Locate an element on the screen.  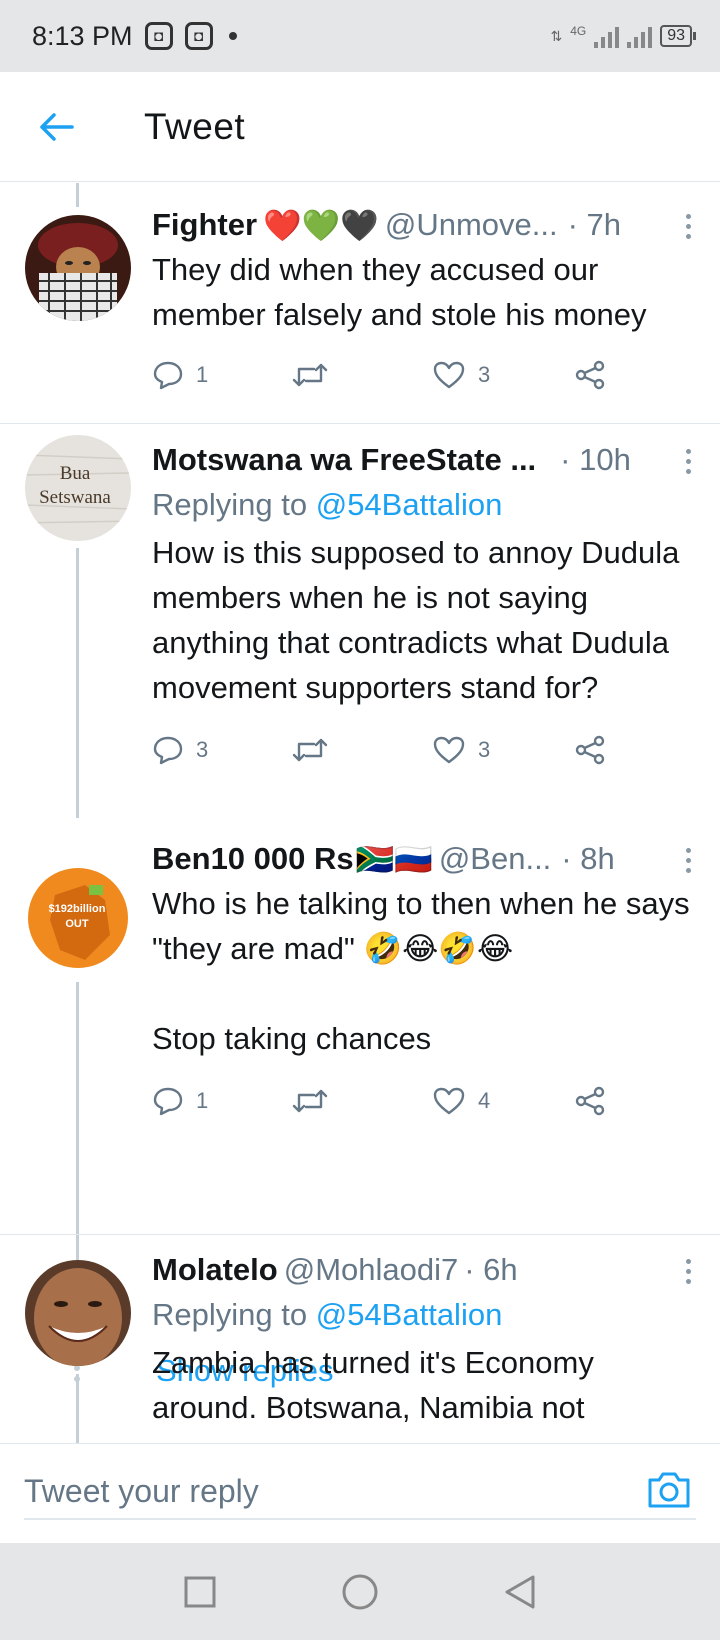
name-flags: 🇿🇦🇷🇺 is located at coordinates (394, 859).